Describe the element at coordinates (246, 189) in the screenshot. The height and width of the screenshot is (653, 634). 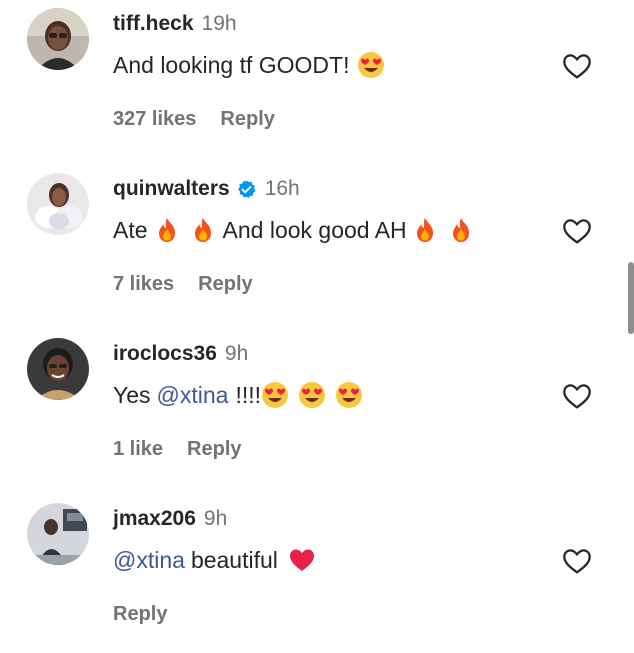
I see `verified-badge-icon` at that location.